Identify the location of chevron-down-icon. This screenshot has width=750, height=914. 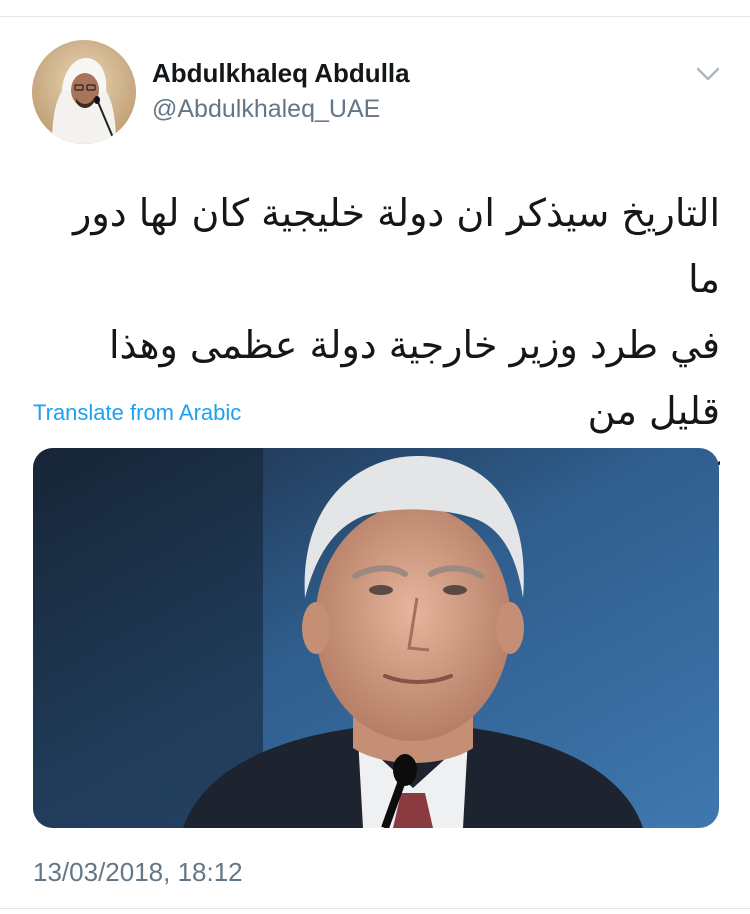
(708, 74).